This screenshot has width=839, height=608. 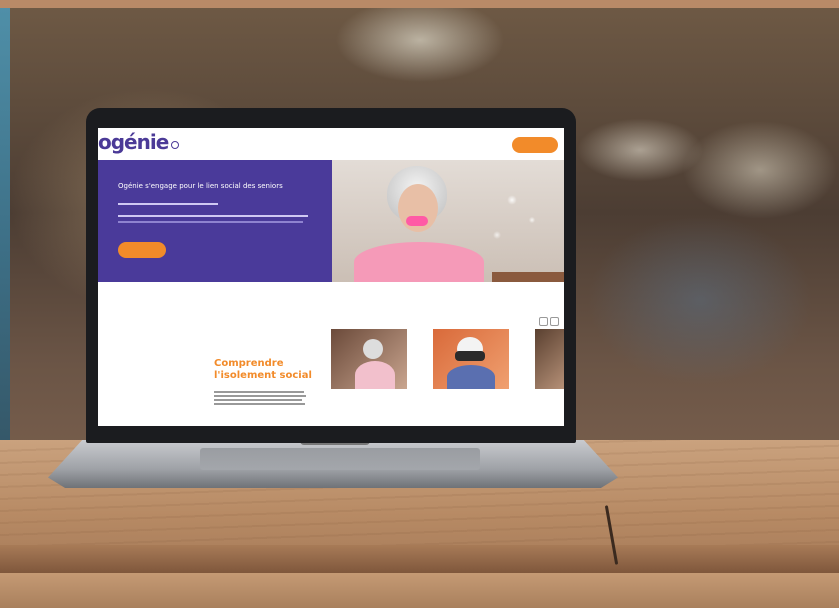 What do you see at coordinates (471, 377) in the screenshot?
I see `card-2-figure` at bounding box center [471, 377].